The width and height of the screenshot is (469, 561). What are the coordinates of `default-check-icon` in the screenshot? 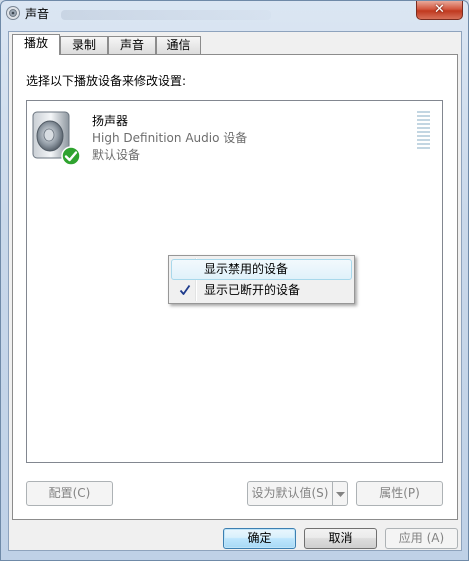 It's located at (71, 156).